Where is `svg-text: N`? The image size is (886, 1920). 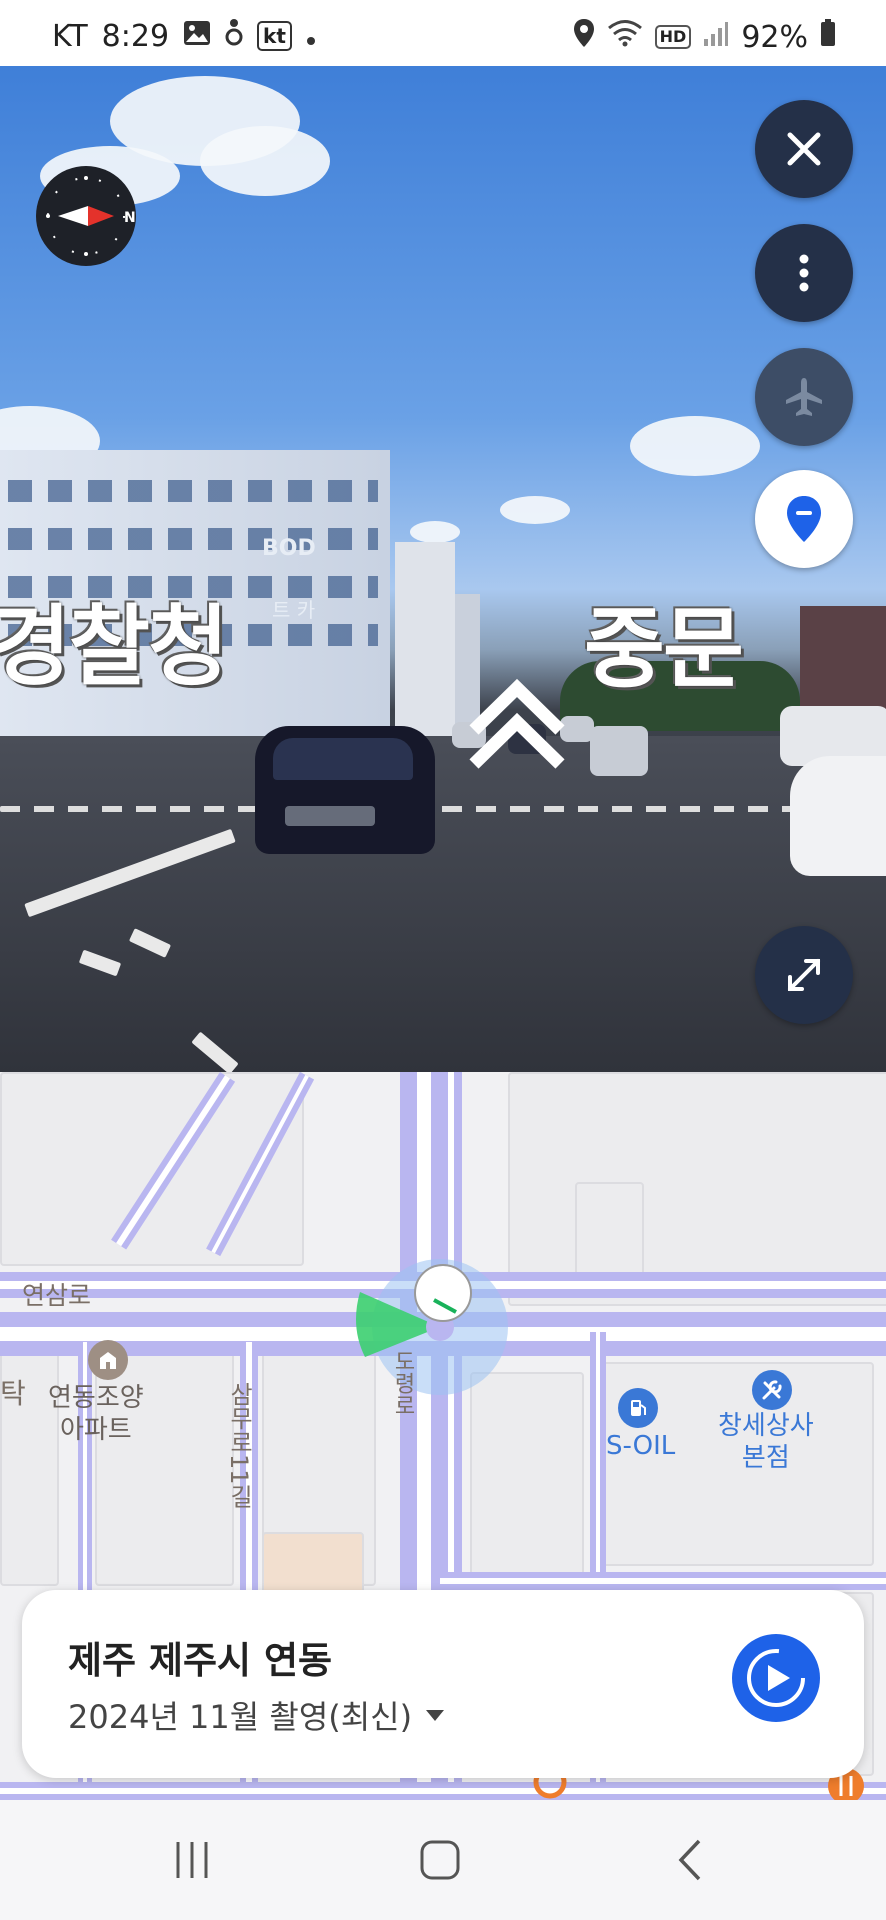 svg-text: N is located at coordinates (130, 218).